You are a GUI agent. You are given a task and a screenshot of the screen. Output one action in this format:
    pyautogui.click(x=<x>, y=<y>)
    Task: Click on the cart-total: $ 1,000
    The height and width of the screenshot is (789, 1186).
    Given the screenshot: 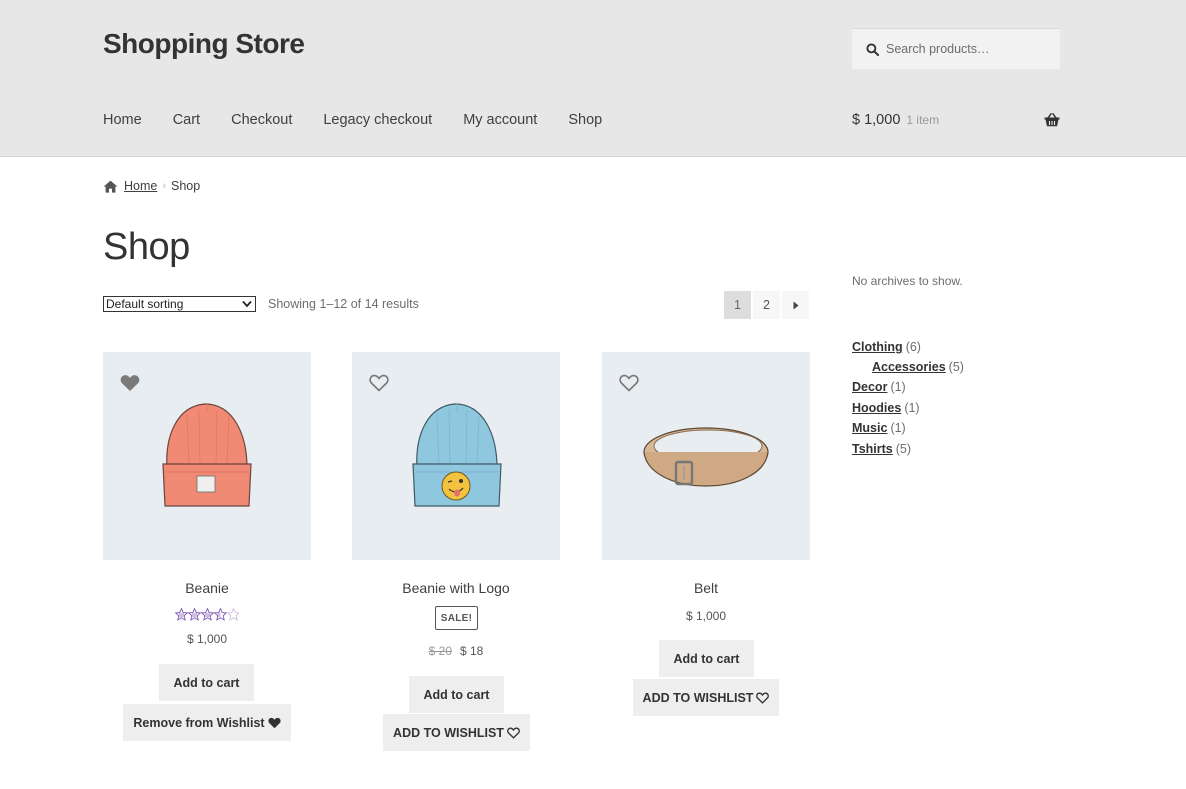 What is the action you would take?
    pyautogui.click(x=876, y=120)
    